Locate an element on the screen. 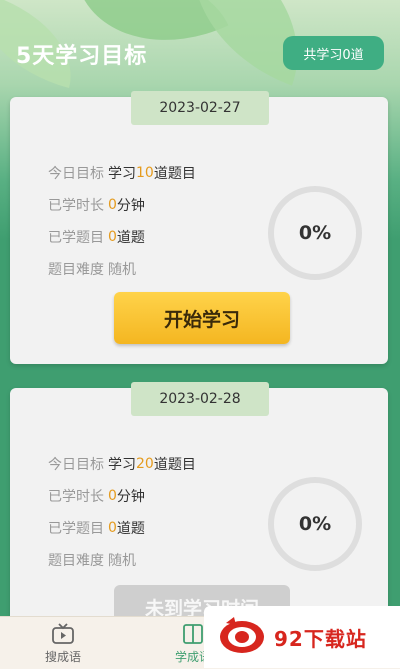 Image resolution: width=400 pixels, height=669 pixels. date-tab: 2023-02-27 is located at coordinates (200, 108).